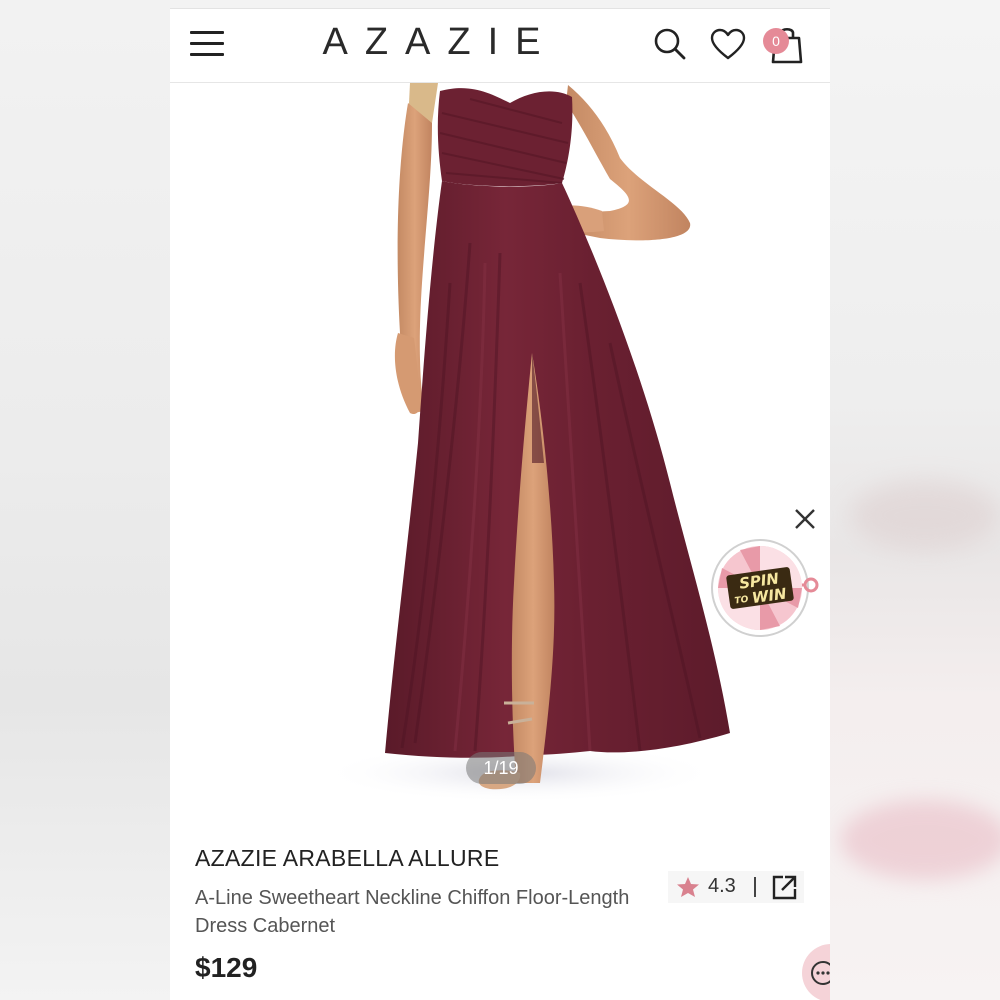 Image resolution: width=1000 pixels, height=1000 pixels. Describe the element at coordinates (500, 4) in the screenshot. I see `status-strip` at that location.